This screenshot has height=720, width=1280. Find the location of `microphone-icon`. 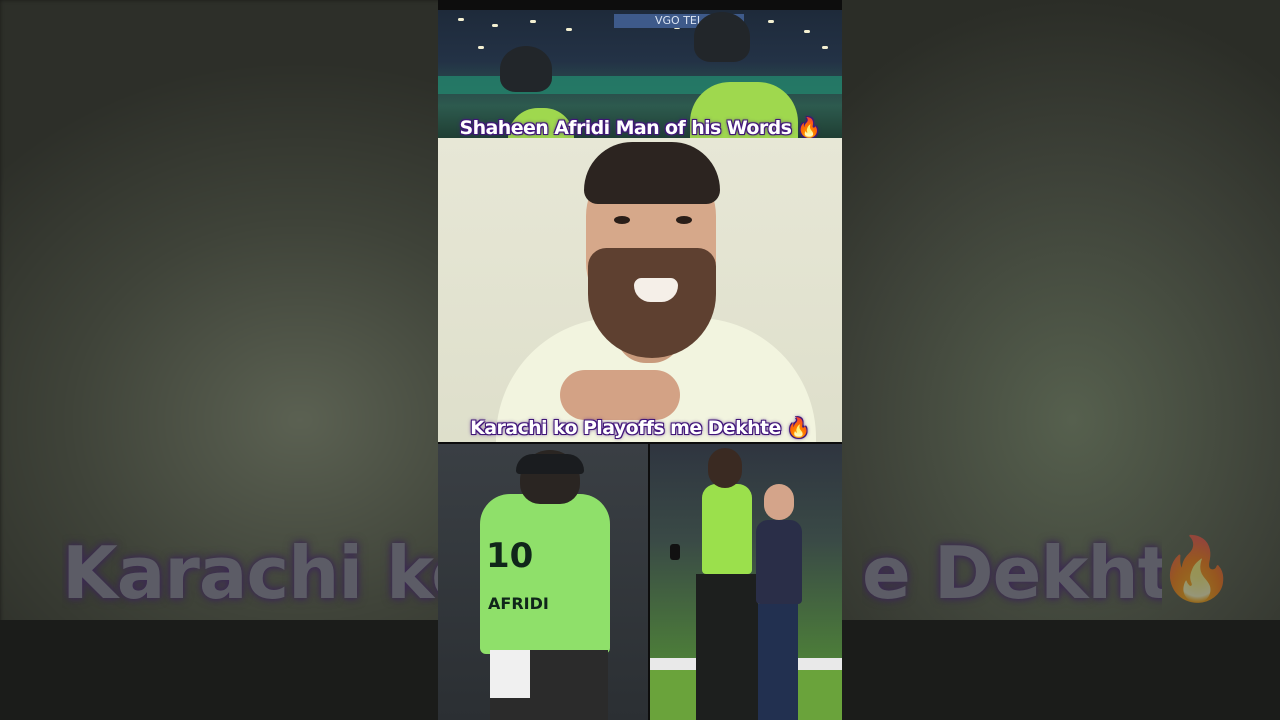

microphone-icon is located at coordinates (675, 552).